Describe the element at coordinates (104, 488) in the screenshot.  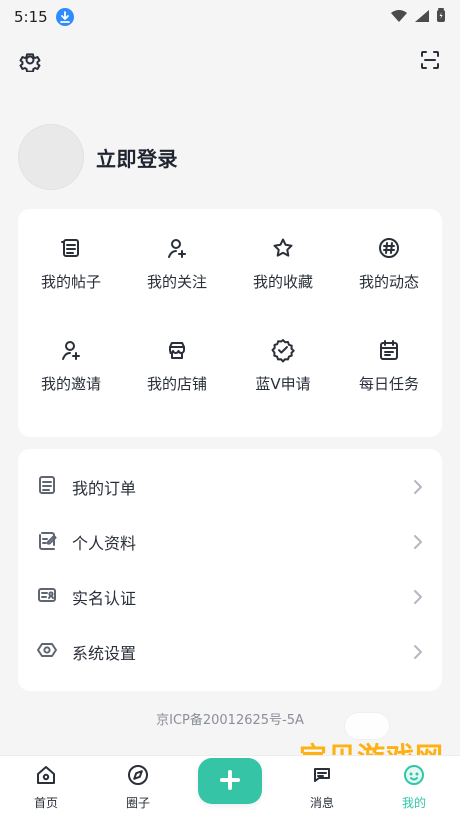
I see `menu-item-label: 我的订单` at that location.